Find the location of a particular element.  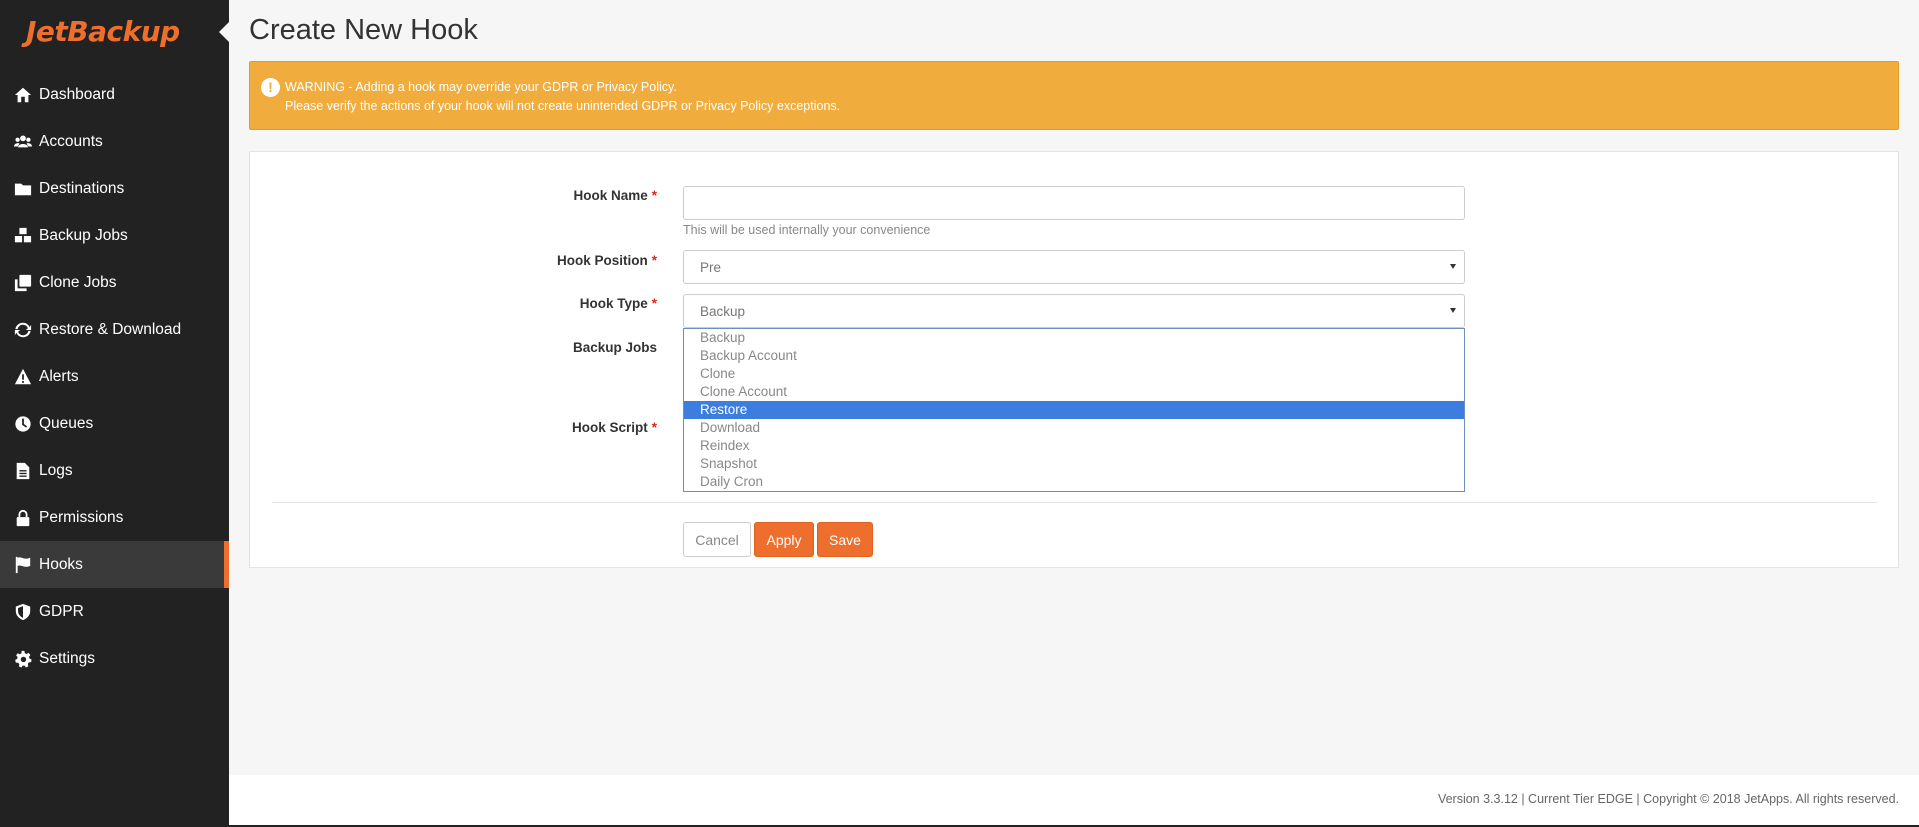

lock-icon is located at coordinates (23, 518).